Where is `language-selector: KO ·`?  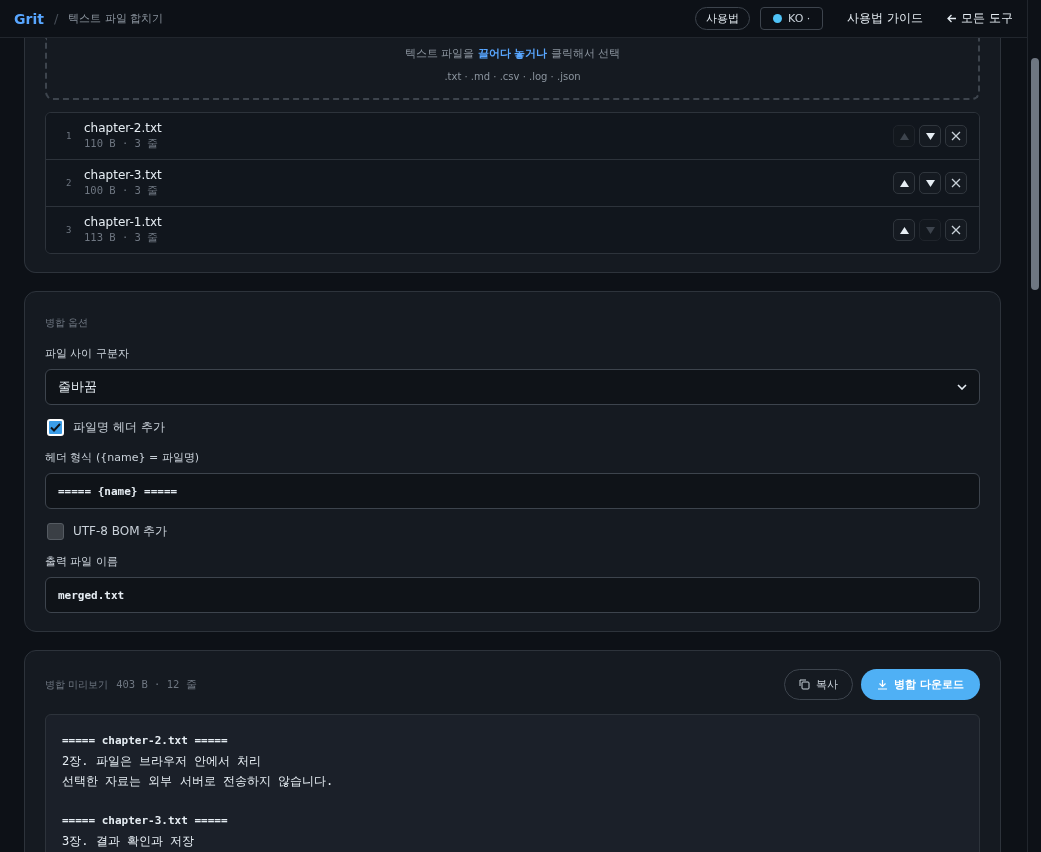
language-selector: KO · is located at coordinates (792, 18).